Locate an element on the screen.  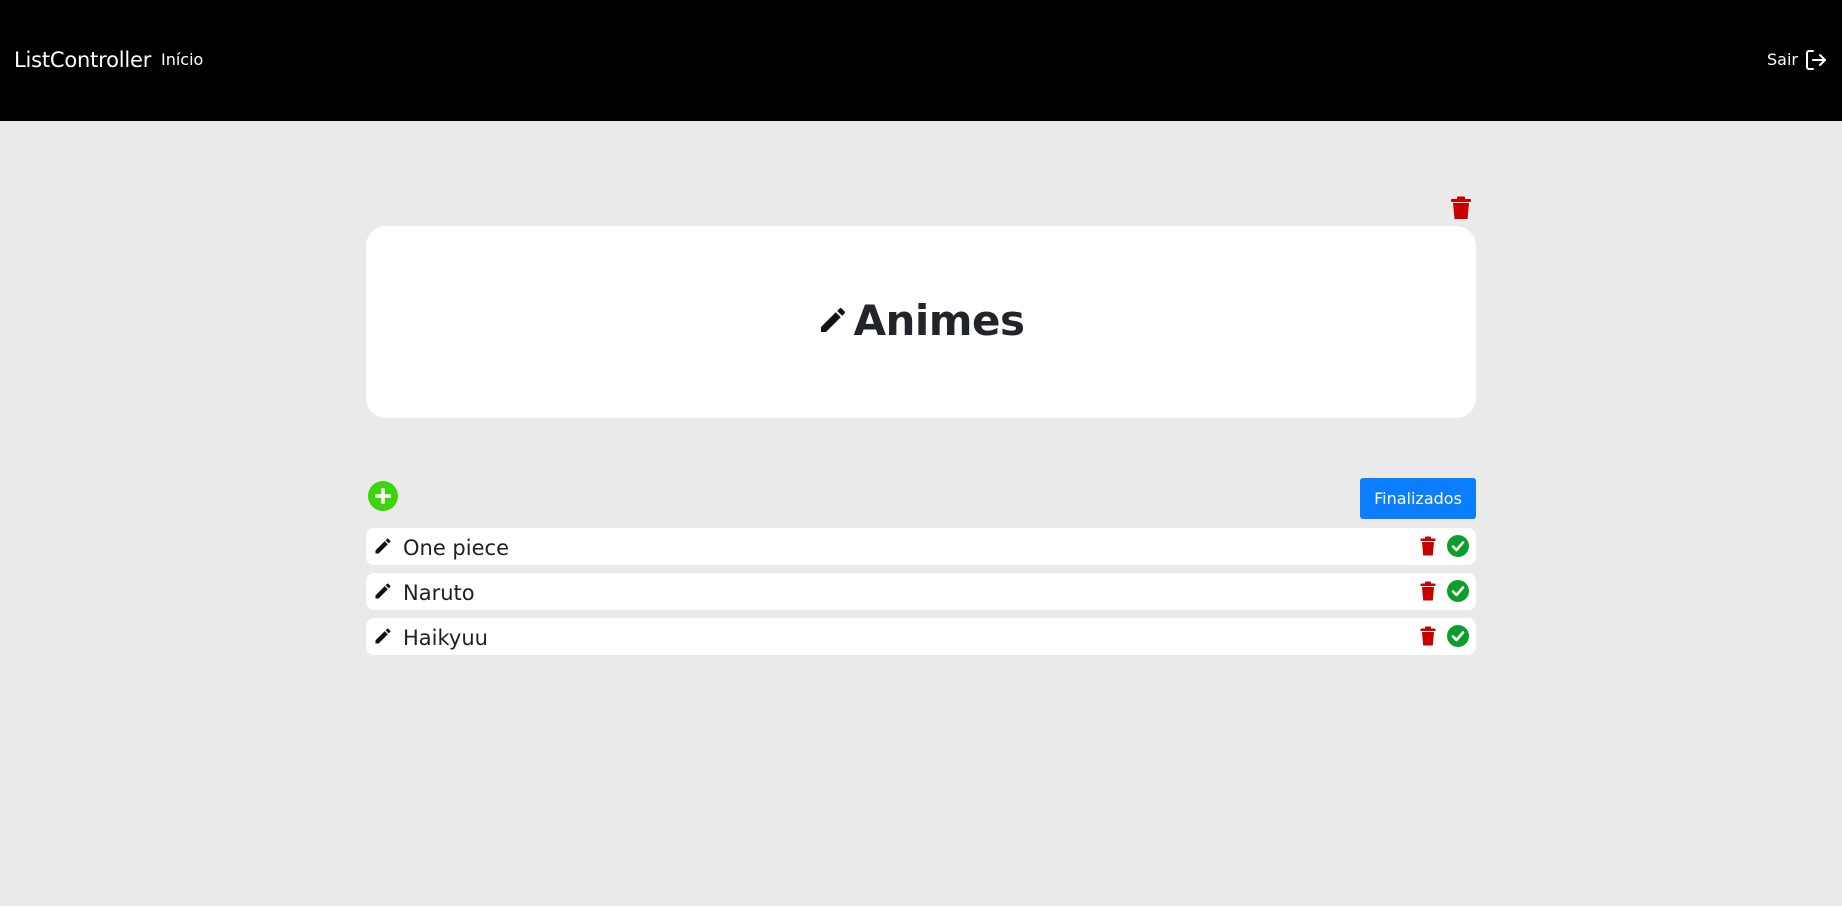
list-item: Naruto is located at coordinates (921, 591).